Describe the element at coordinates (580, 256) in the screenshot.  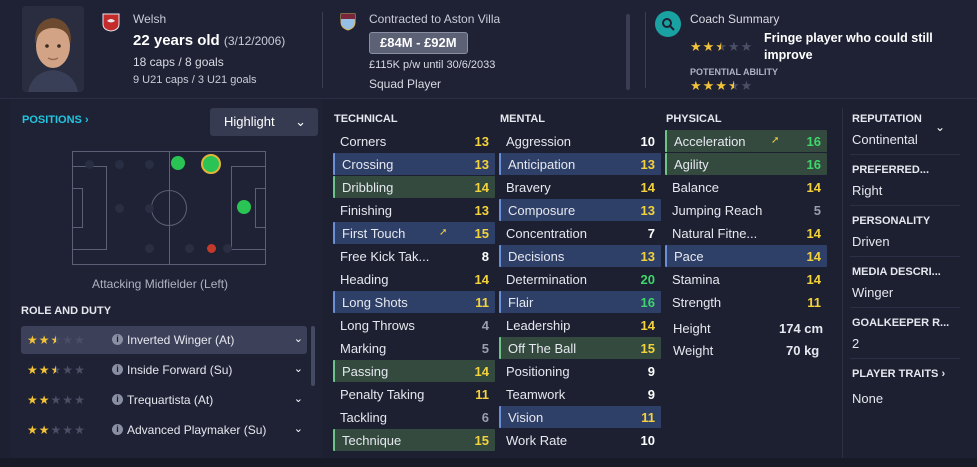
I see `mental-attribute-row: Decisions 13` at that location.